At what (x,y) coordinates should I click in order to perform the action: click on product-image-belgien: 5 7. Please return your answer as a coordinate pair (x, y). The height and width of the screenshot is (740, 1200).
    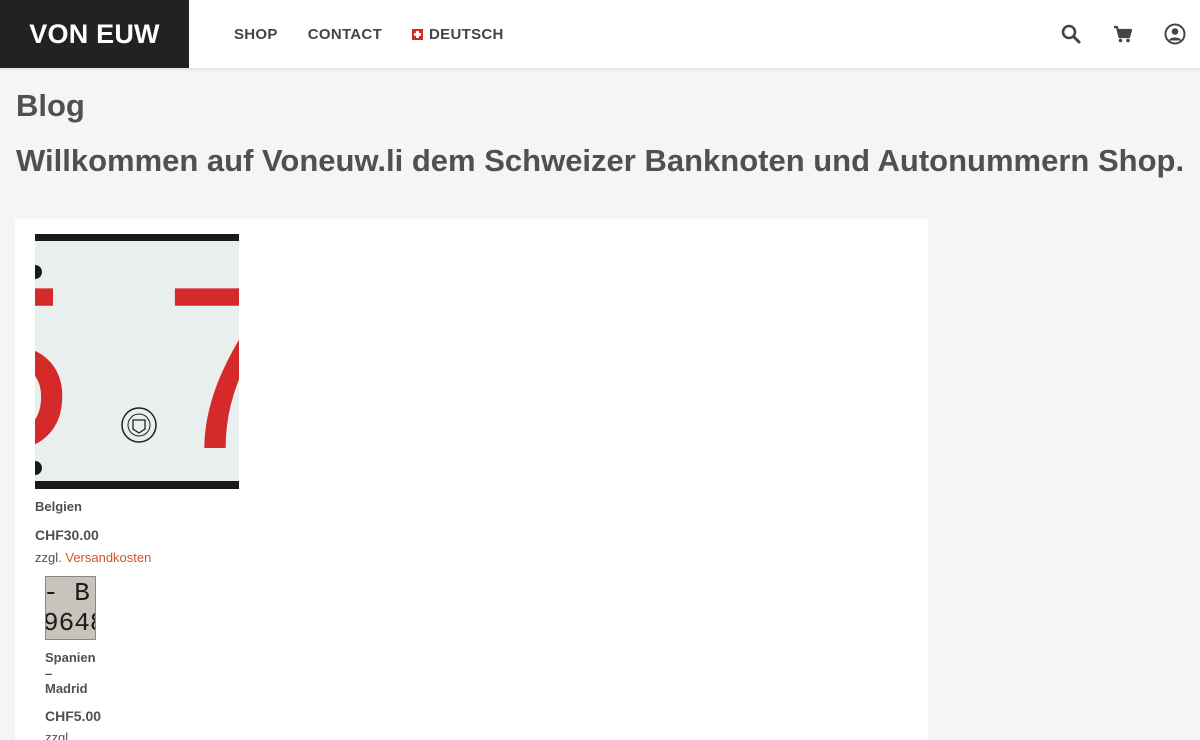
    Looking at the image, I should click on (137, 361).